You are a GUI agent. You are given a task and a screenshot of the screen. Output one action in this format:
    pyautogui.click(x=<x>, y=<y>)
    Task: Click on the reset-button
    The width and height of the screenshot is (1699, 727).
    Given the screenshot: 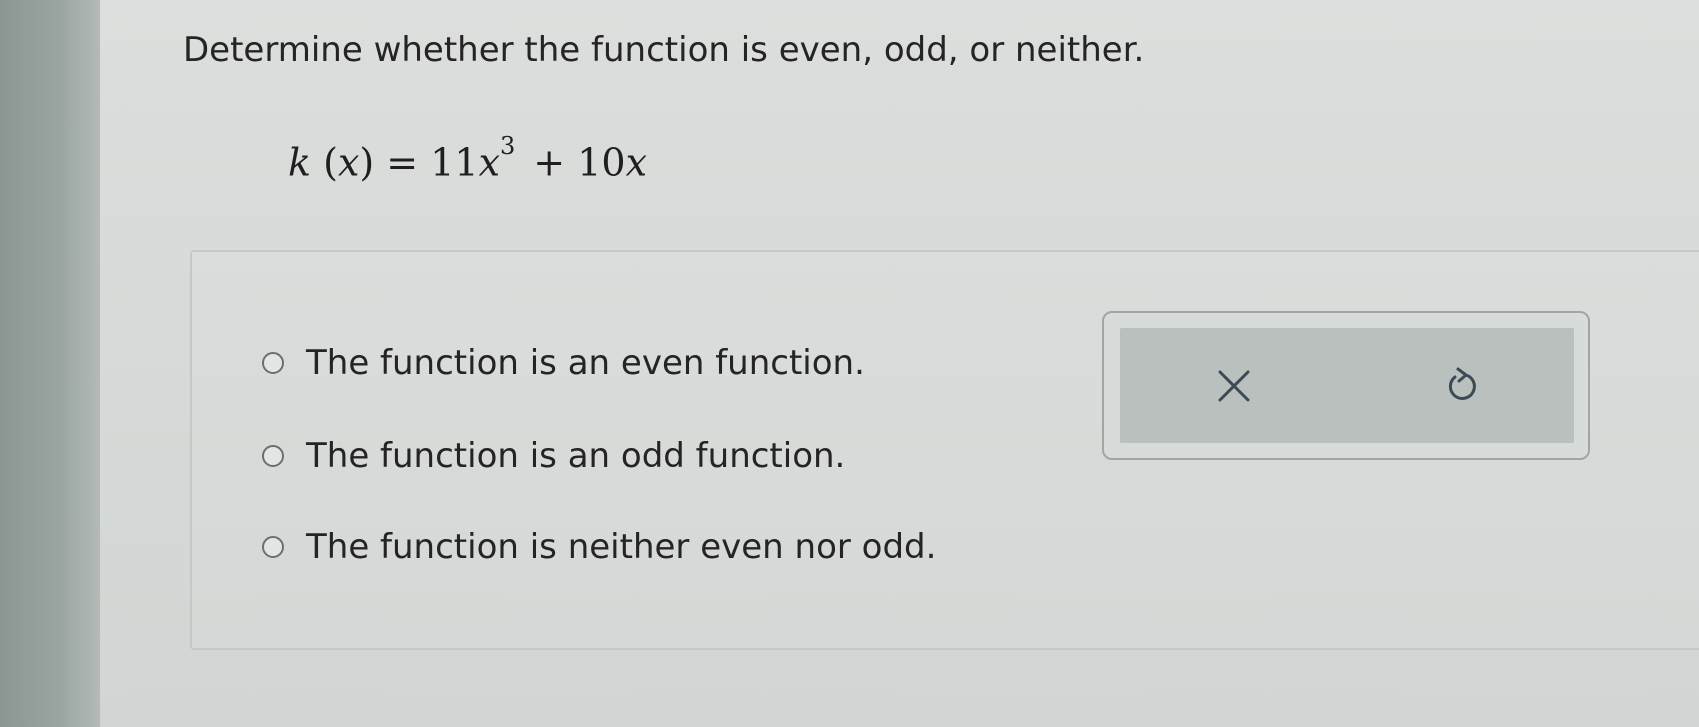 What is the action you would take?
    pyautogui.click(x=1461, y=386)
    